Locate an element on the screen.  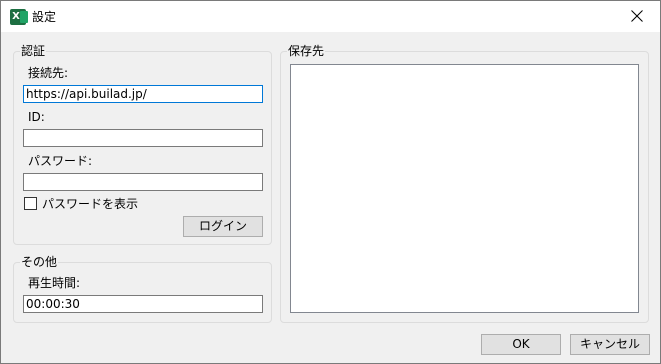
show-password-label: パスワードを表示 is located at coordinates (90, 204).